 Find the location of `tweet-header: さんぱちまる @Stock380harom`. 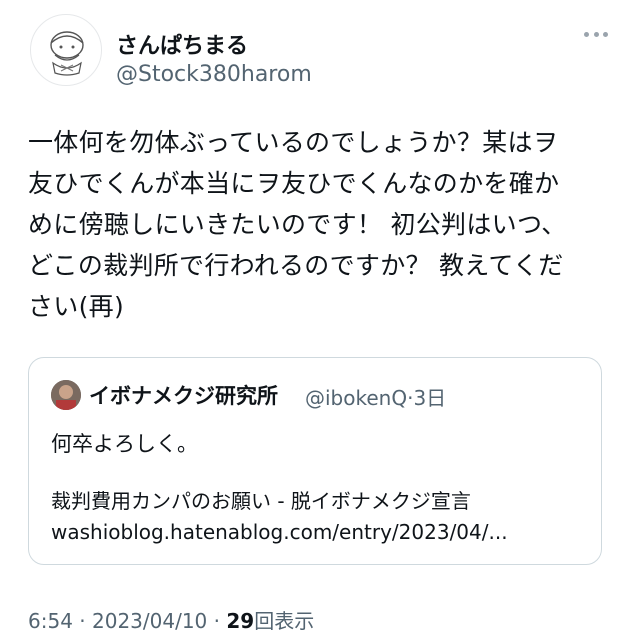

tweet-header: さんぱちまる @Stock380harom is located at coordinates (320, 50).